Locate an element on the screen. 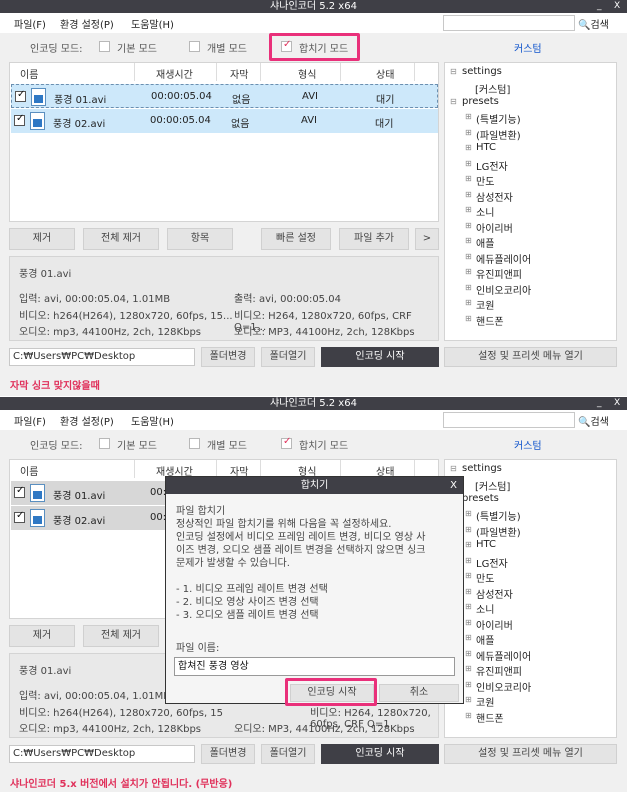 The width and height of the screenshot is (627, 792). tree-preset-item: LG전자 is located at coordinates (492, 165).